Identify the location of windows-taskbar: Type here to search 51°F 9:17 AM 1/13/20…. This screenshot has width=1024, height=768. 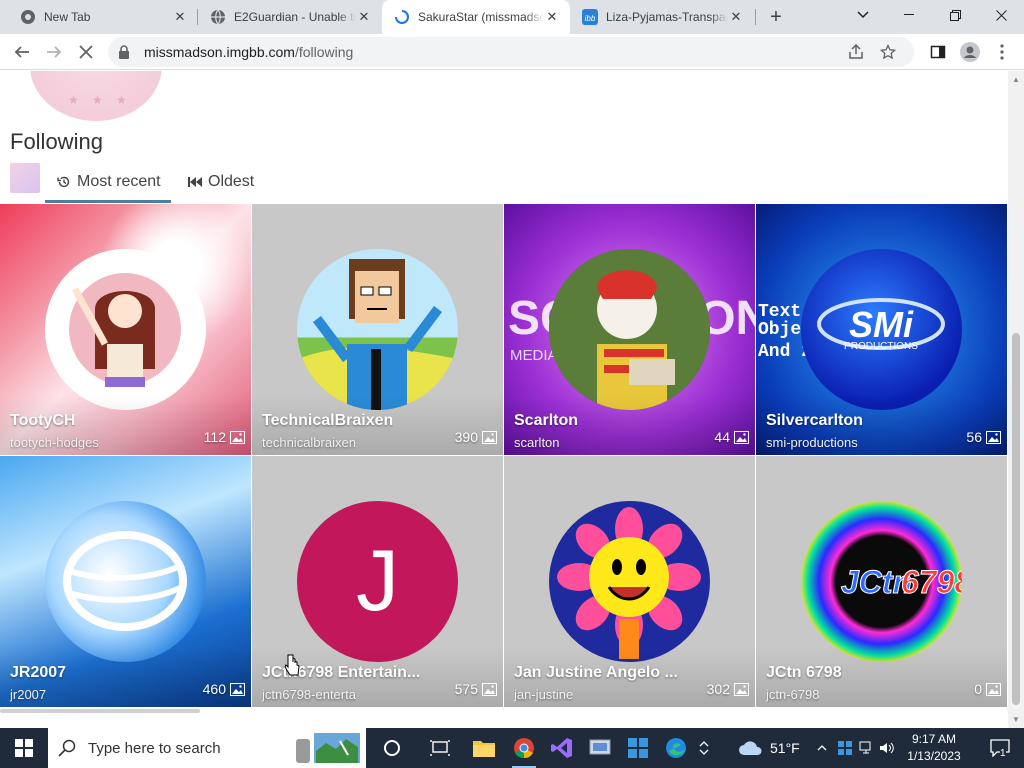
(512, 748).